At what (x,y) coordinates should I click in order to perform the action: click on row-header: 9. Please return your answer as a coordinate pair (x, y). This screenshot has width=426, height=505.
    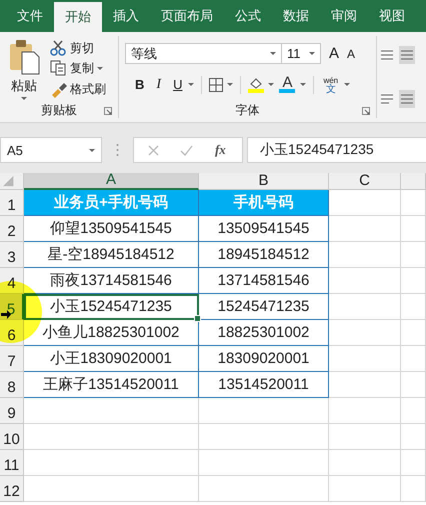
    Looking at the image, I should click on (12, 411).